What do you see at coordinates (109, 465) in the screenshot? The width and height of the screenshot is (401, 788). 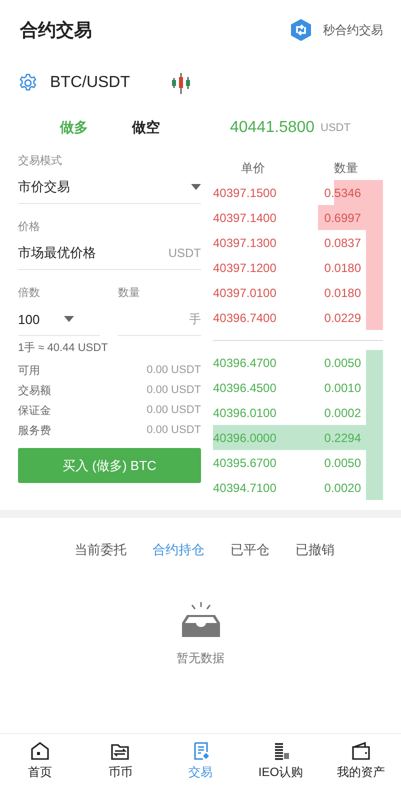 I see `buy-button: 买入 (做多) BTC` at bounding box center [109, 465].